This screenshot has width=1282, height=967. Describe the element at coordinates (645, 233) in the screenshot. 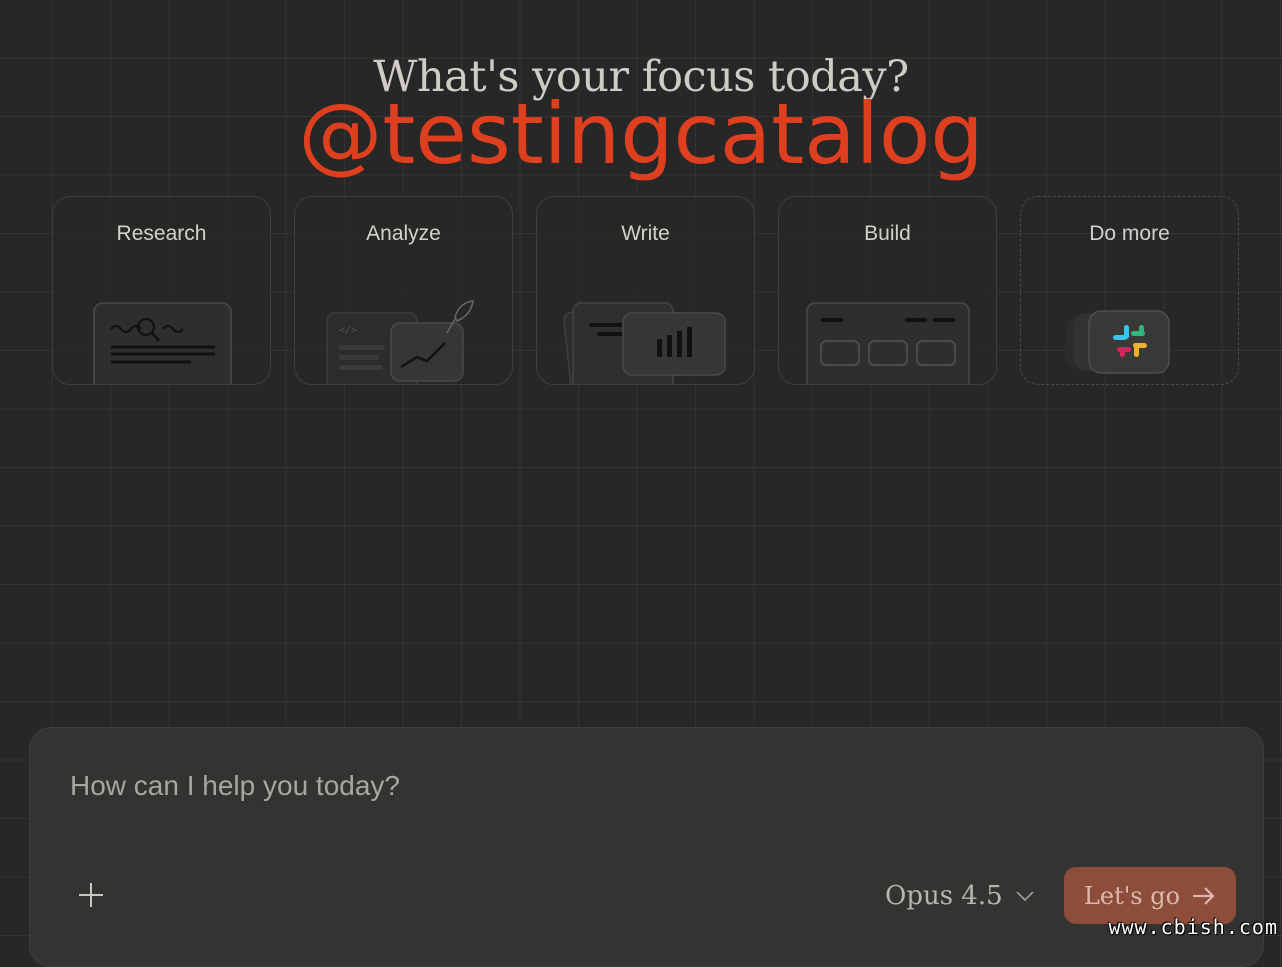

I see `card-label: Write` at that location.